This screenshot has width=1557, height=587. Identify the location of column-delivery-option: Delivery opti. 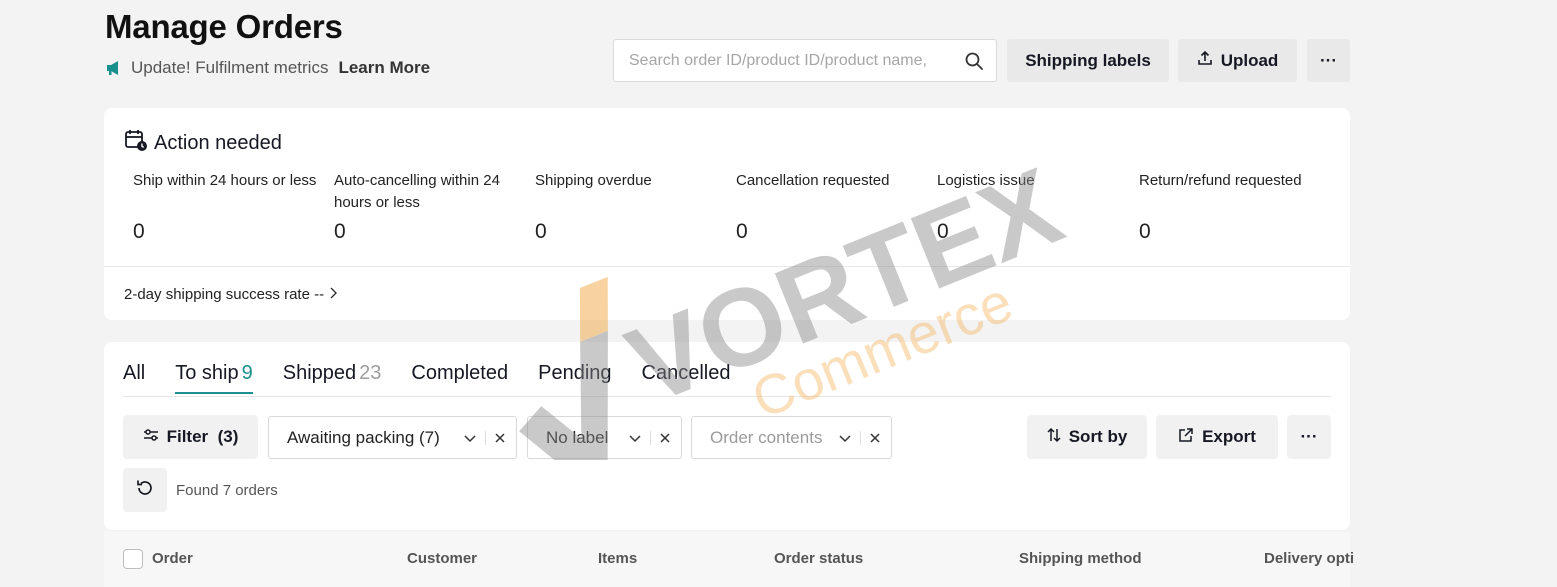
(1309, 558).